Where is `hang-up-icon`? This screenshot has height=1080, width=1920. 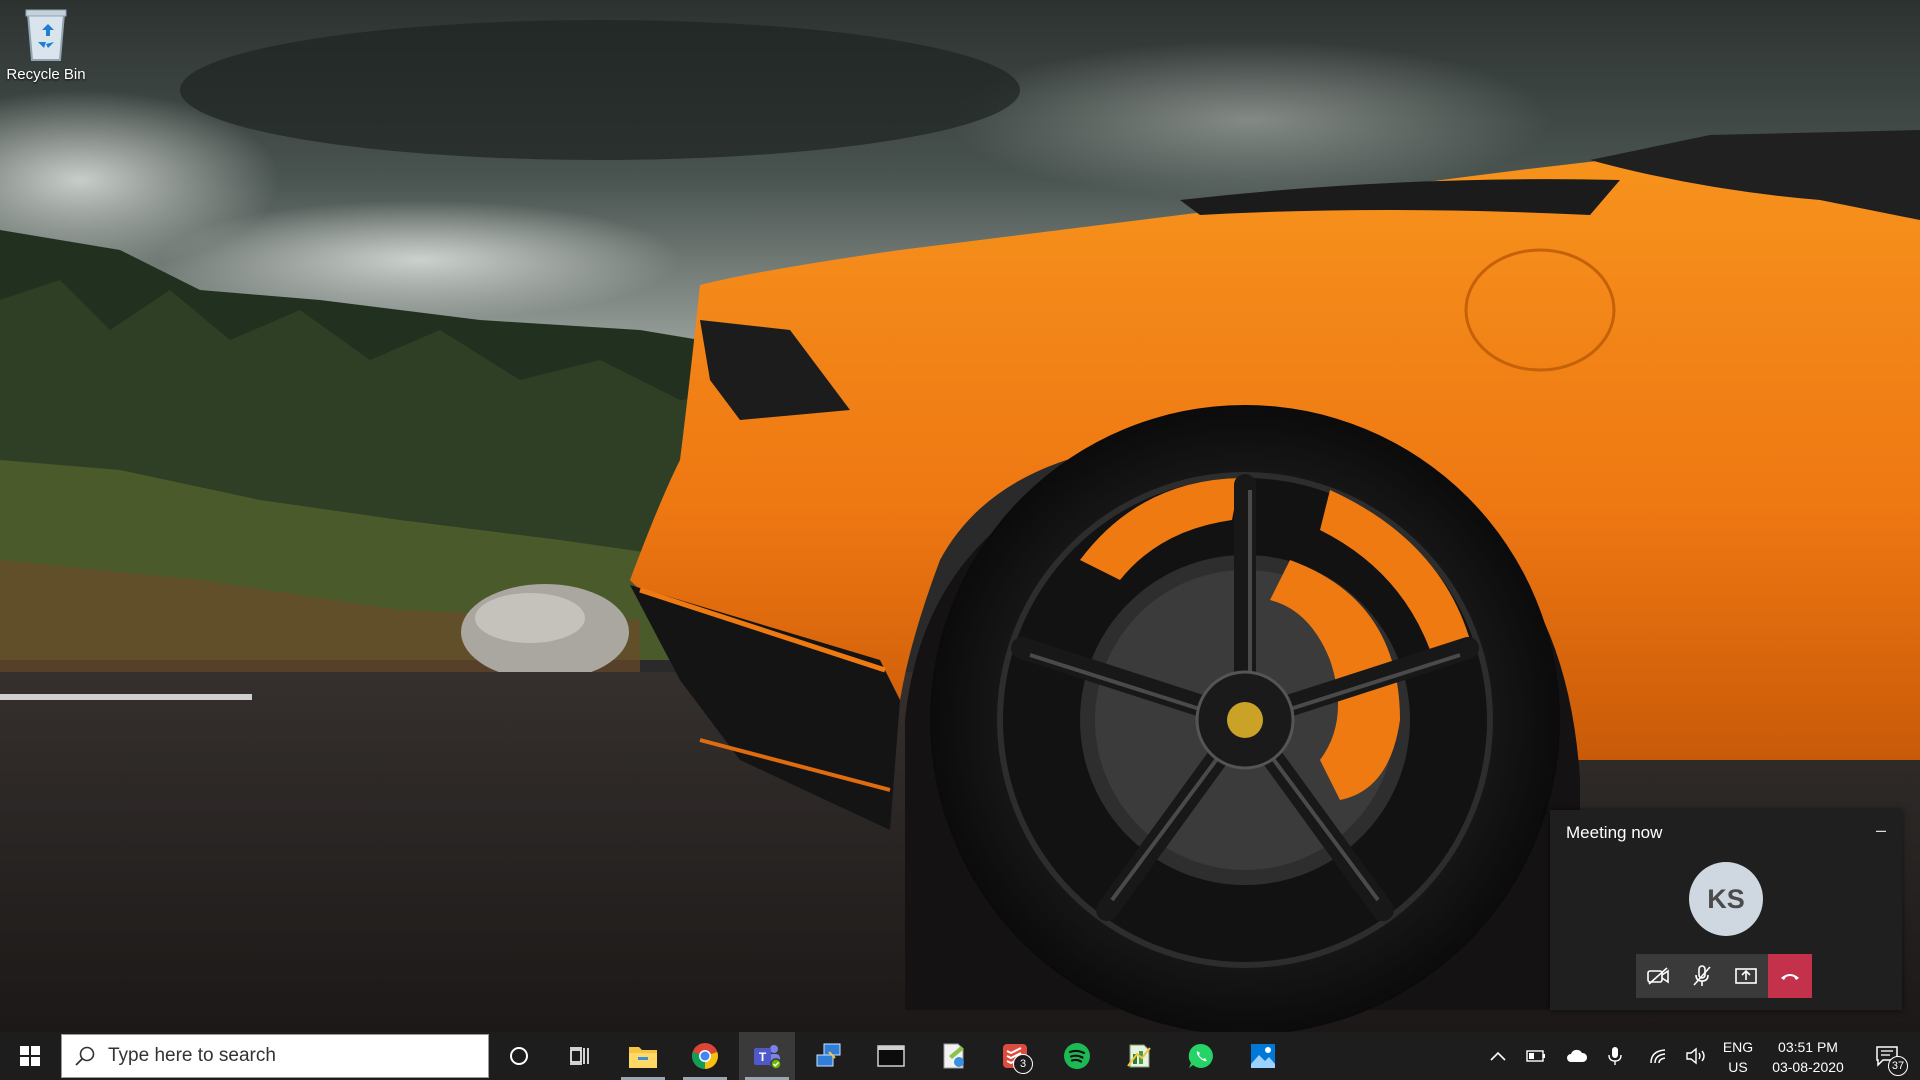
hang-up-icon is located at coordinates (1790, 977).